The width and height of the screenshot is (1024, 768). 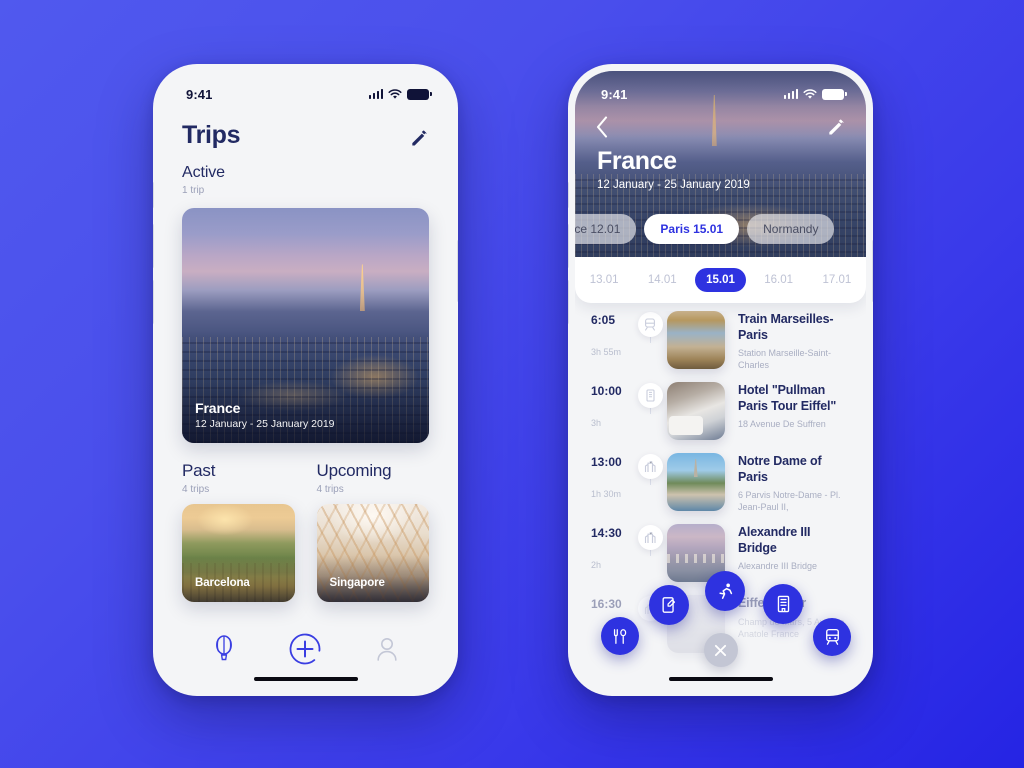 I want to click on note-icon, so click(x=669, y=605).